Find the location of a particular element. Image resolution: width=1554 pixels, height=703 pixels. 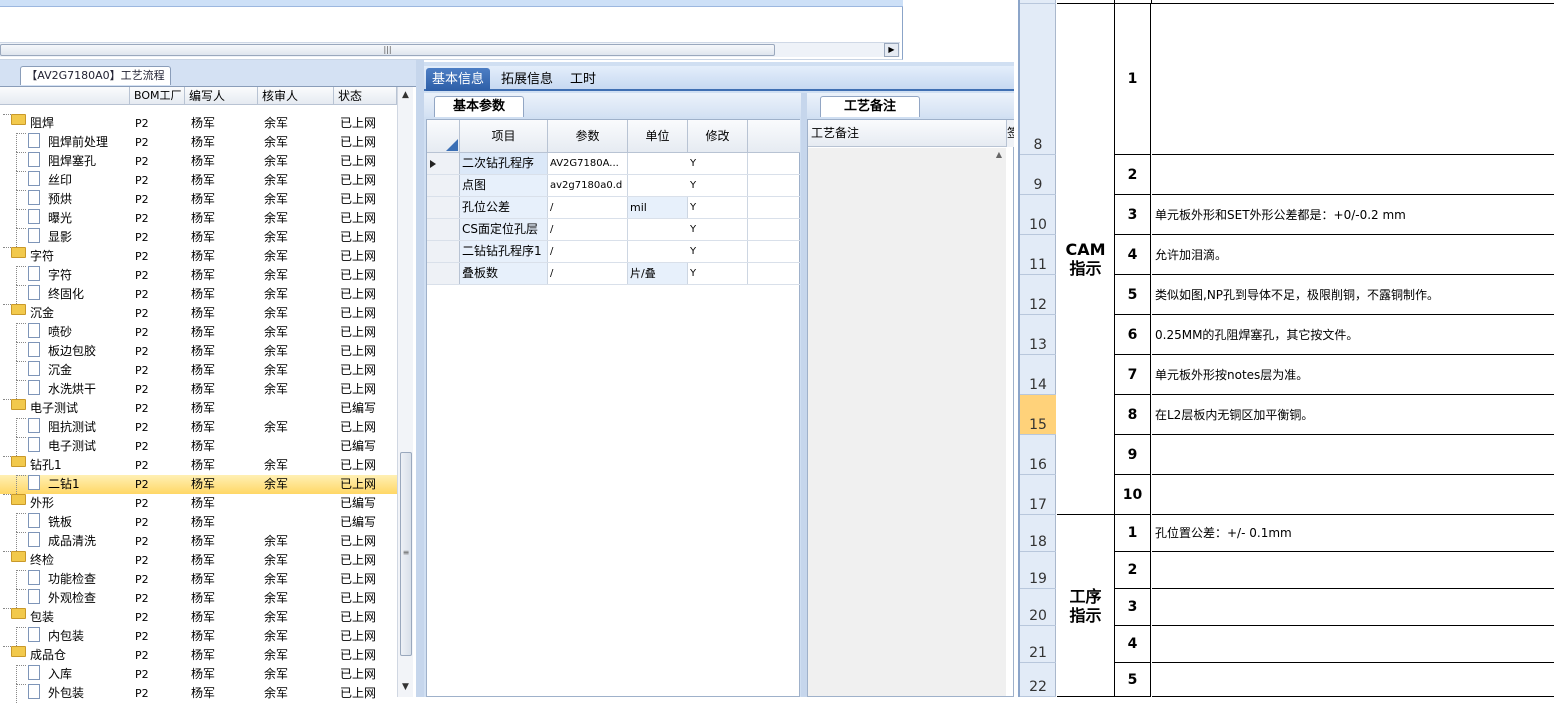

item-number-cell: 3 is located at coordinates (1133, 215).